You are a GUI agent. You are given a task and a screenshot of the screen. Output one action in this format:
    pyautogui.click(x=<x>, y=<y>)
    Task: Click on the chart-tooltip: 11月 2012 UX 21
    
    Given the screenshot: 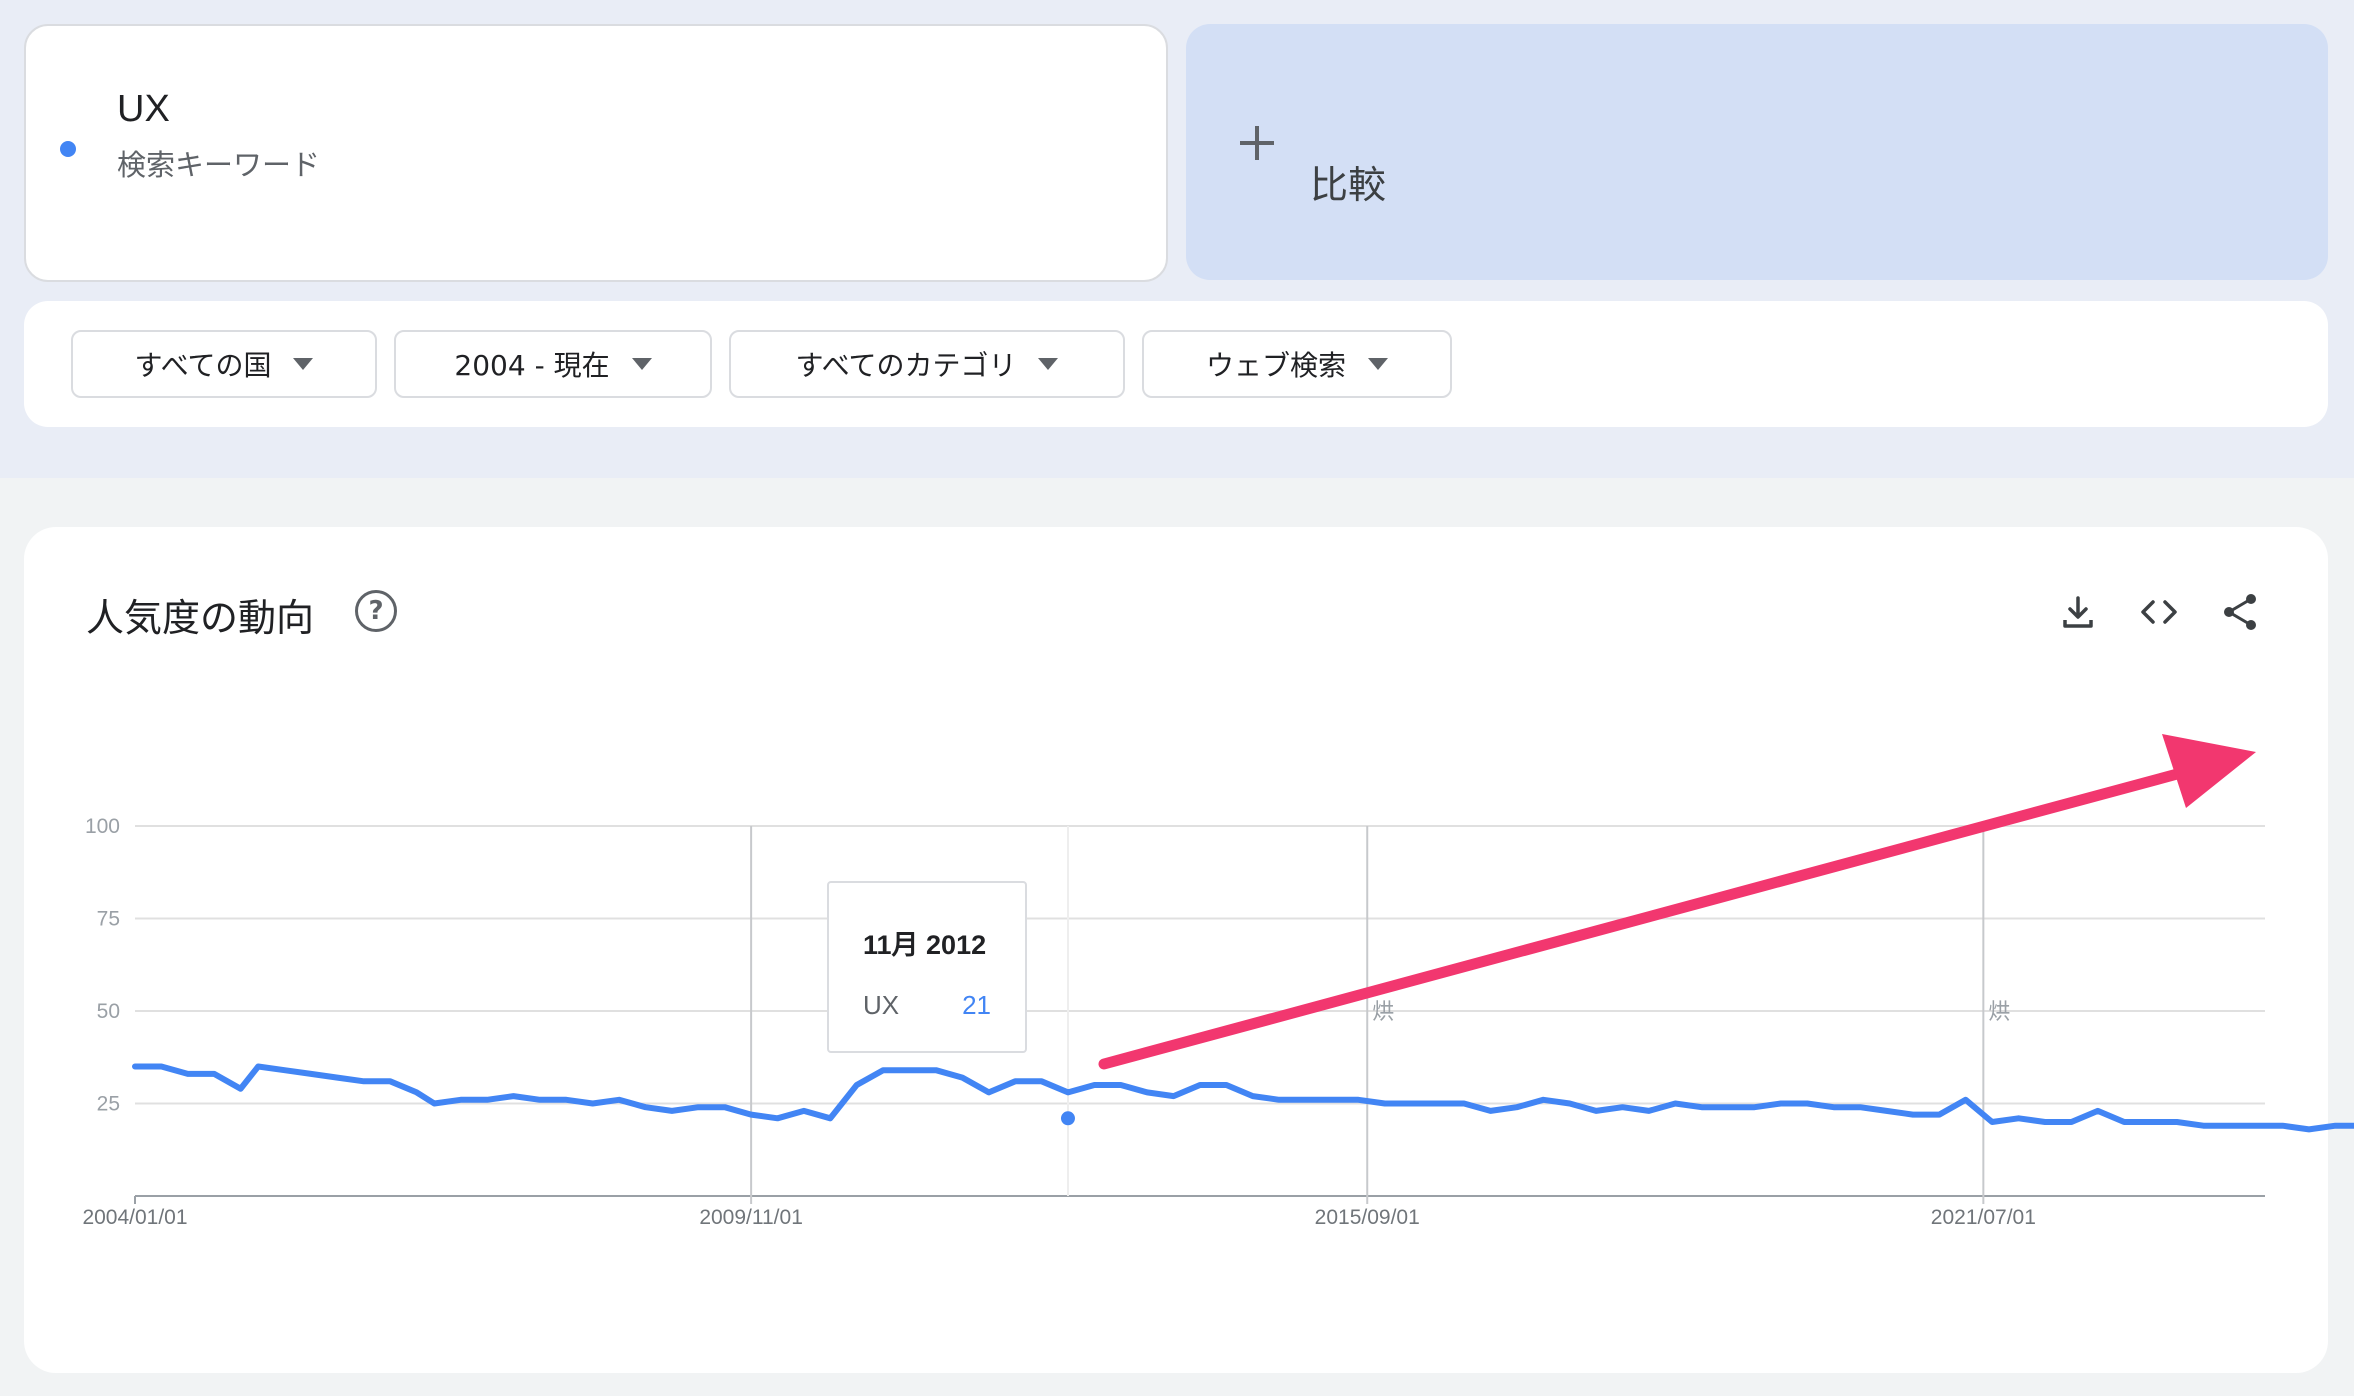 What is the action you would take?
    pyautogui.click(x=927, y=967)
    